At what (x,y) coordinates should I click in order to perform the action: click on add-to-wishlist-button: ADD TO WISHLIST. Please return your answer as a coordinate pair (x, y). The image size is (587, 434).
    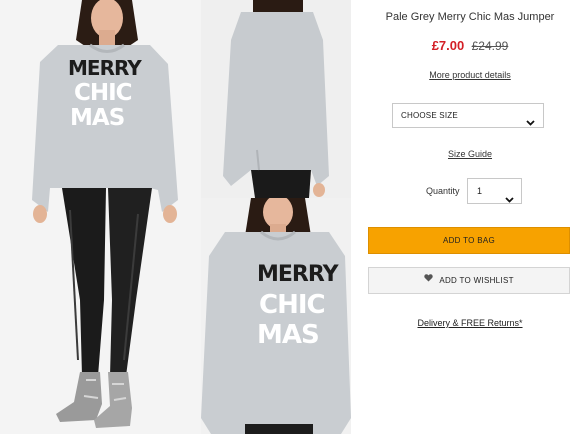
    Looking at the image, I should click on (469, 280).